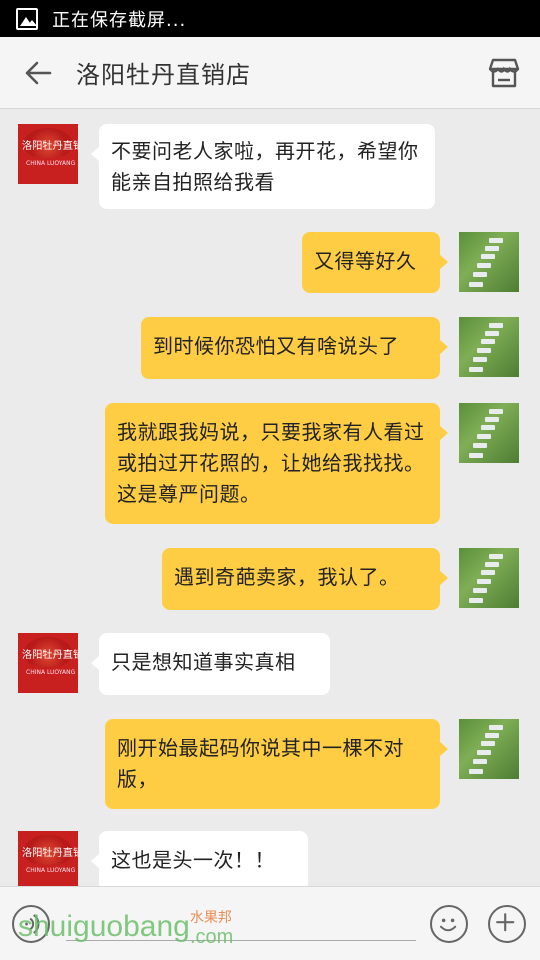  Describe the element at coordinates (27, 18) in the screenshot. I see `screenshot-icon` at that location.